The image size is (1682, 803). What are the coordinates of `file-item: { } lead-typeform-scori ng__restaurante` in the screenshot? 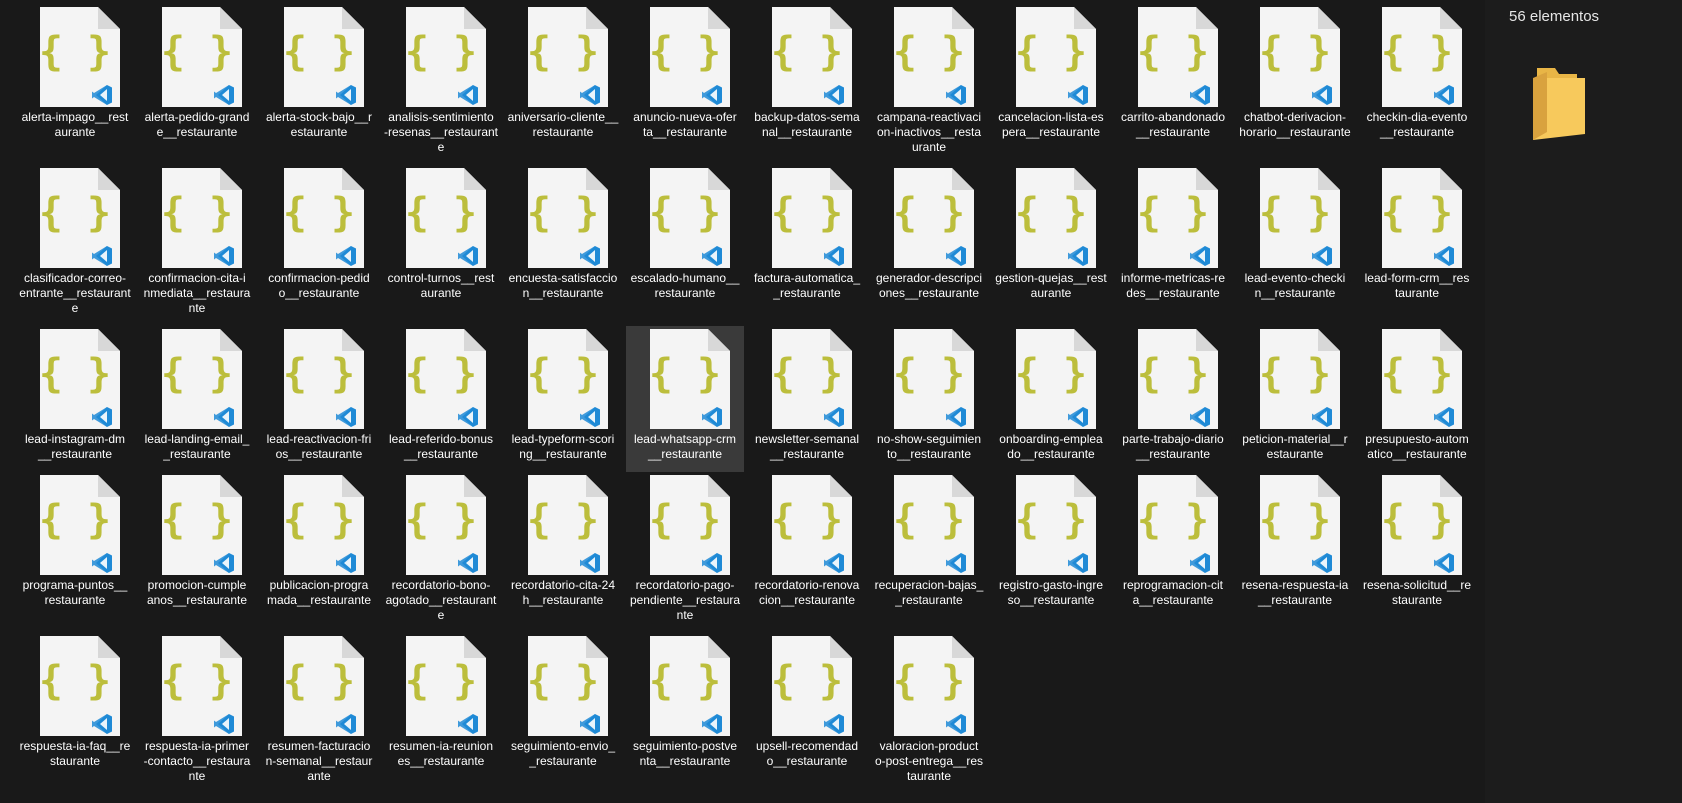 It's located at (563, 391).